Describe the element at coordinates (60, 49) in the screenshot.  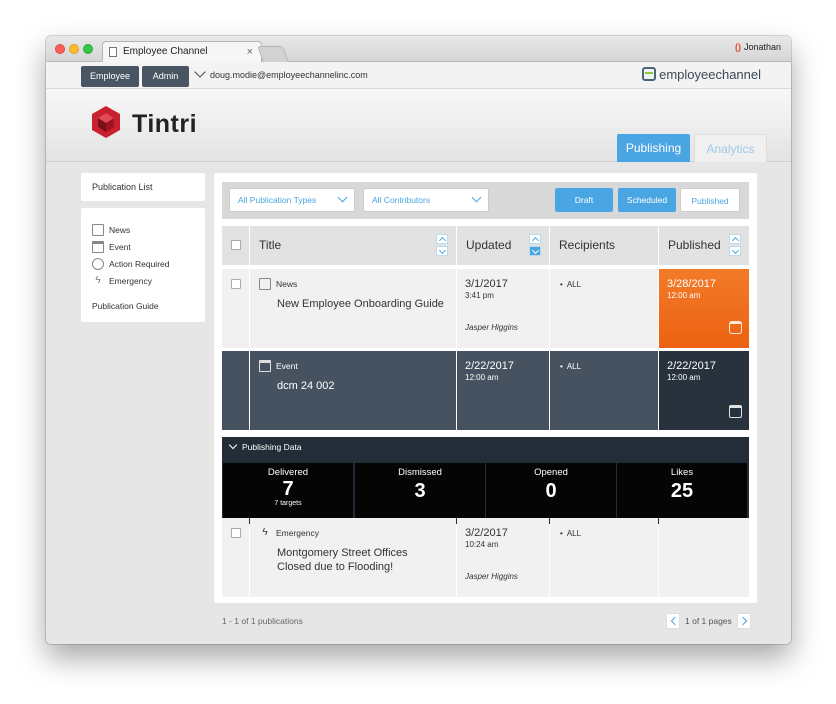
I see `close-window-button` at that location.